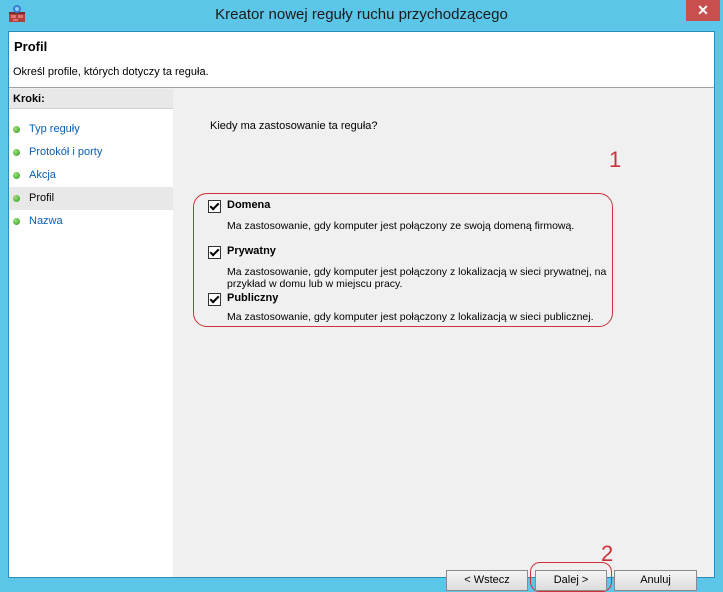  What do you see at coordinates (42, 198) in the screenshot?
I see `step-label: Profil` at bounding box center [42, 198].